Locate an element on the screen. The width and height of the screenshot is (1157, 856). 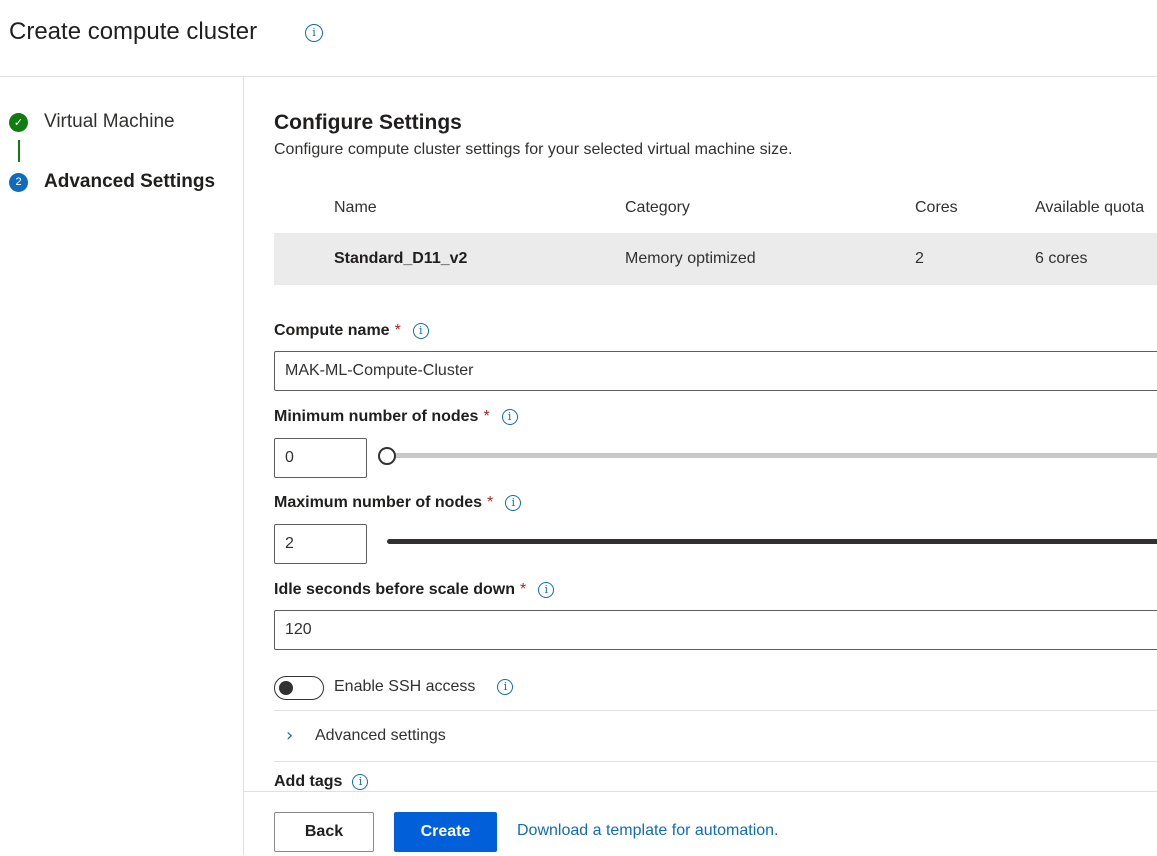
idle-seconds-label: Idle seconds before scale down * i is located at coordinates (414, 590).